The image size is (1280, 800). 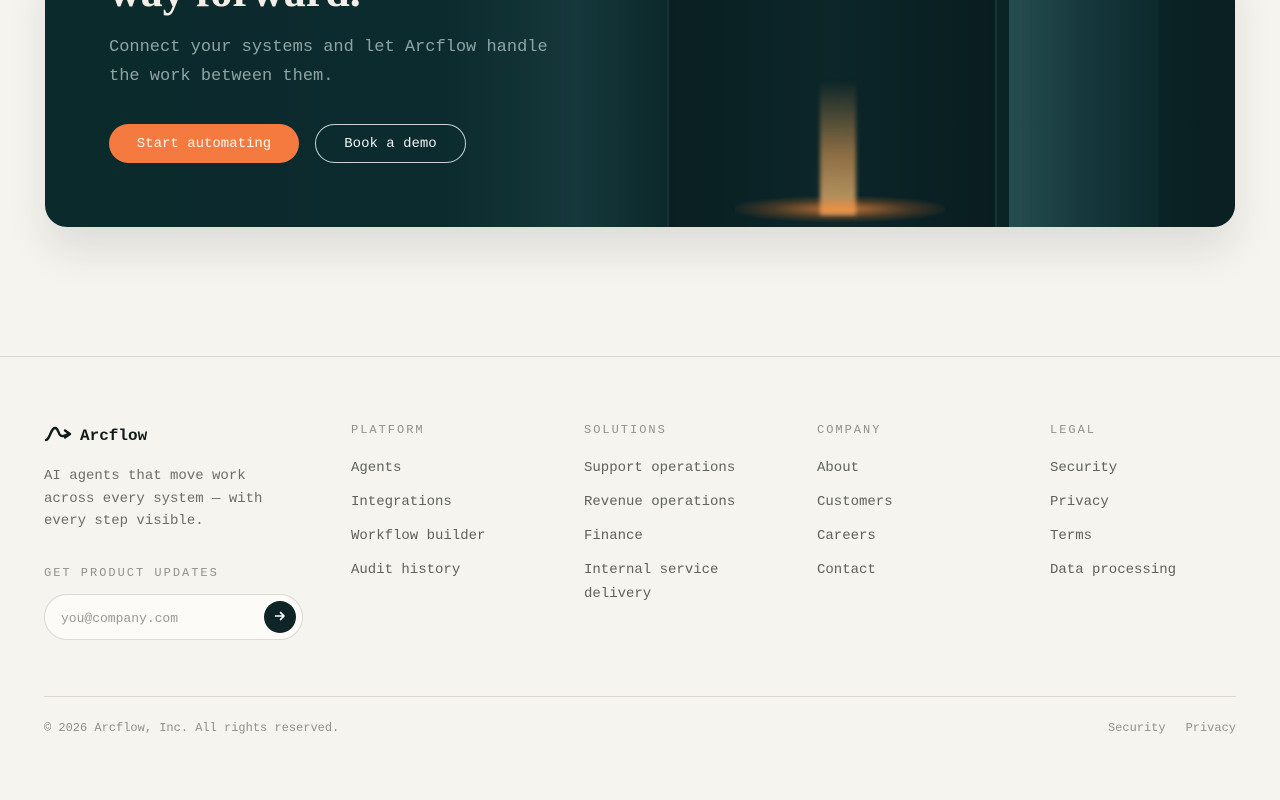 What do you see at coordinates (235, 7) in the screenshot?
I see `hero-heading: way forward.` at bounding box center [235, 7].